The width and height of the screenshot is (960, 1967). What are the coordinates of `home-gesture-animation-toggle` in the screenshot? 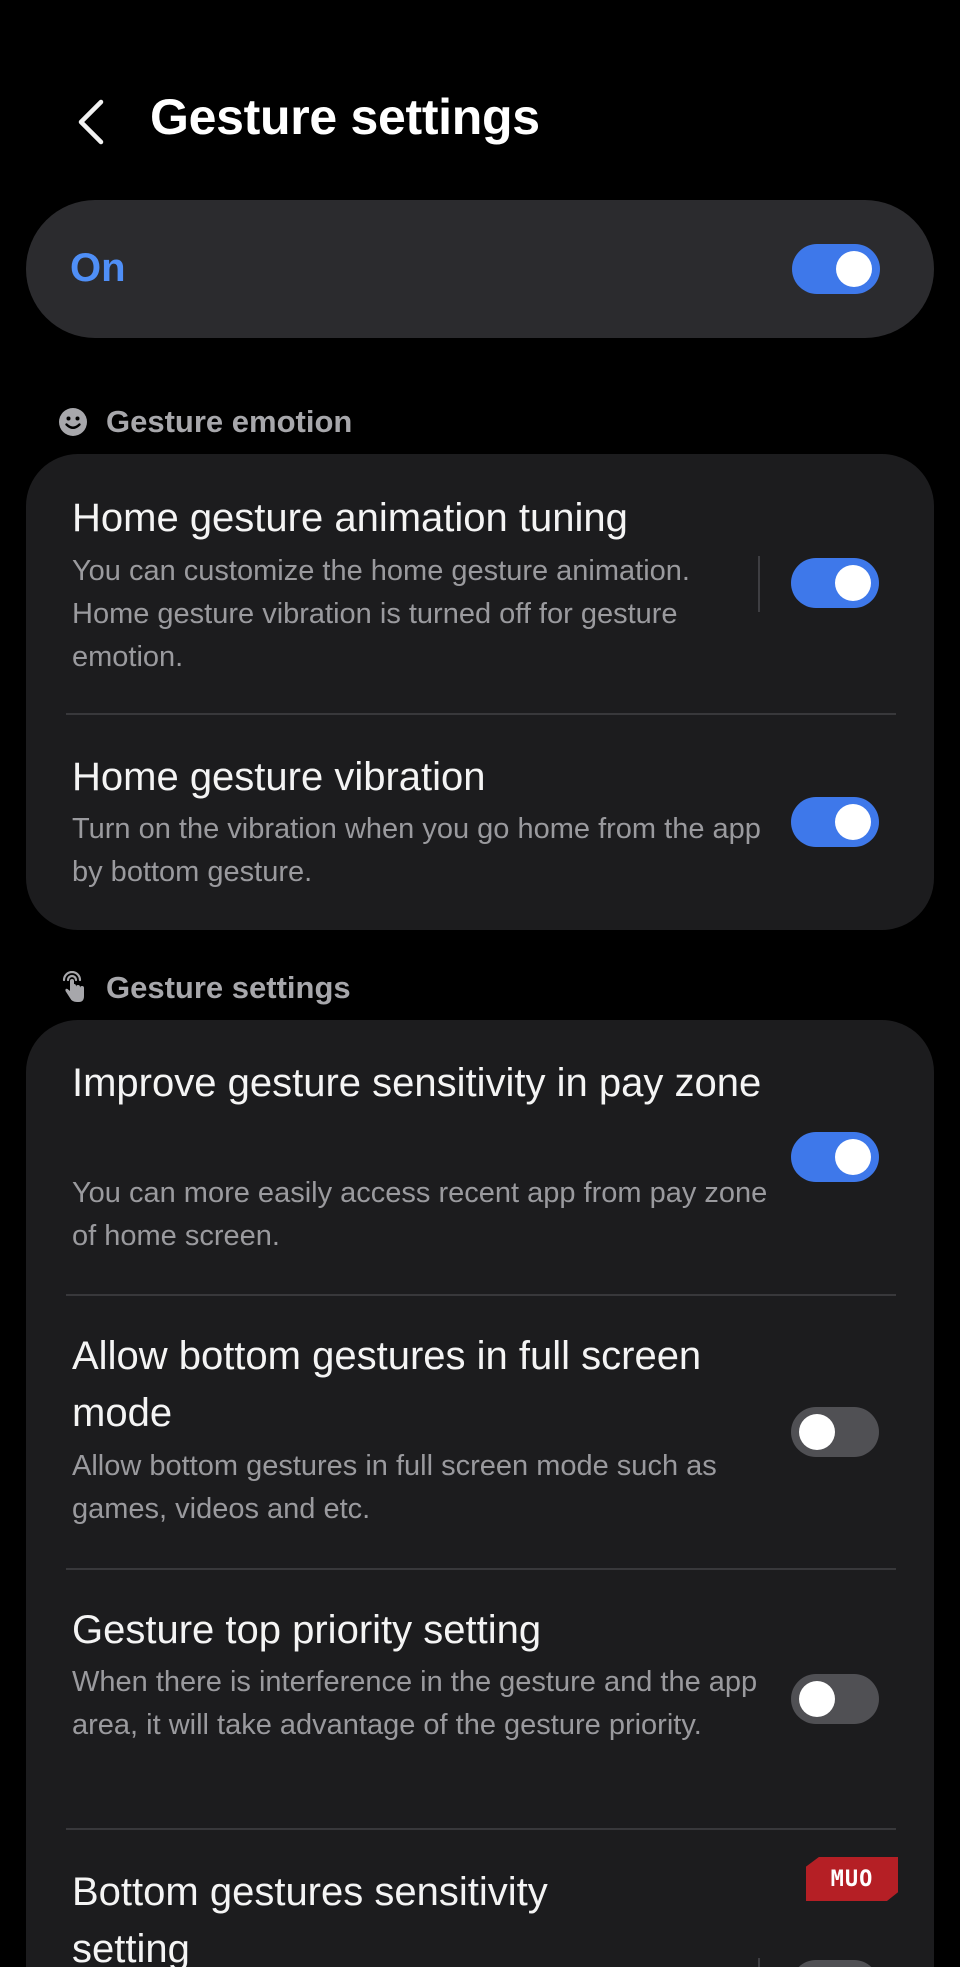 It's located at (835, 583).